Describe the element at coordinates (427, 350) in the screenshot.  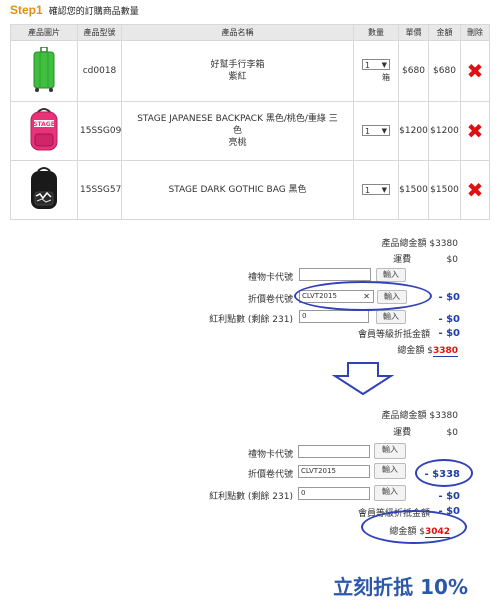
I see `total-row: 總金額 $3380` at that location.